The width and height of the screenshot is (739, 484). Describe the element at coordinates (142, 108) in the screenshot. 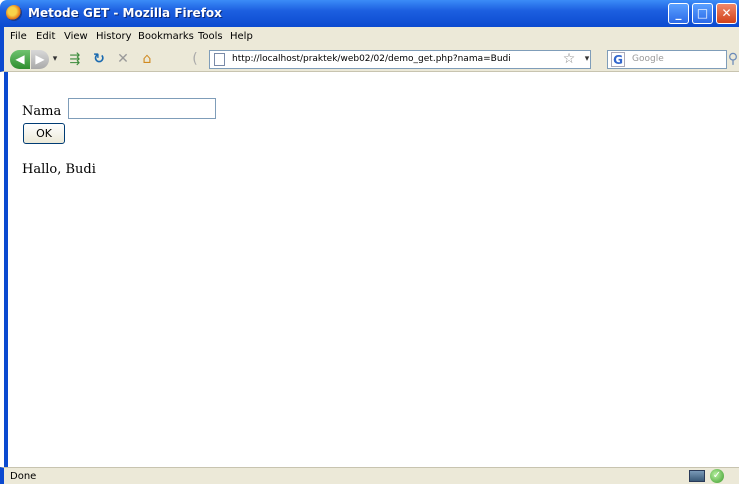

I see `nama-input` at that location.